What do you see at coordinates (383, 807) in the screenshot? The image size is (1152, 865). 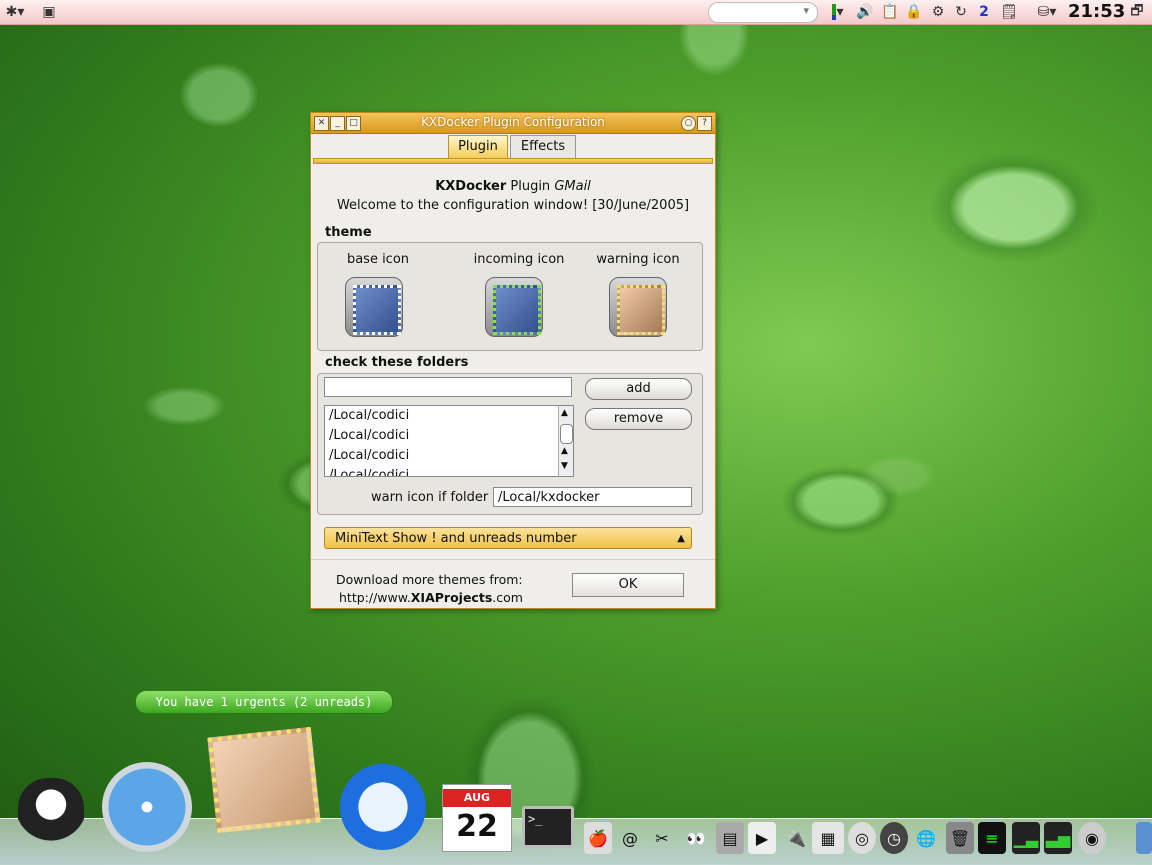 I see `quicktime-icon` at bounding box center [383, 807].